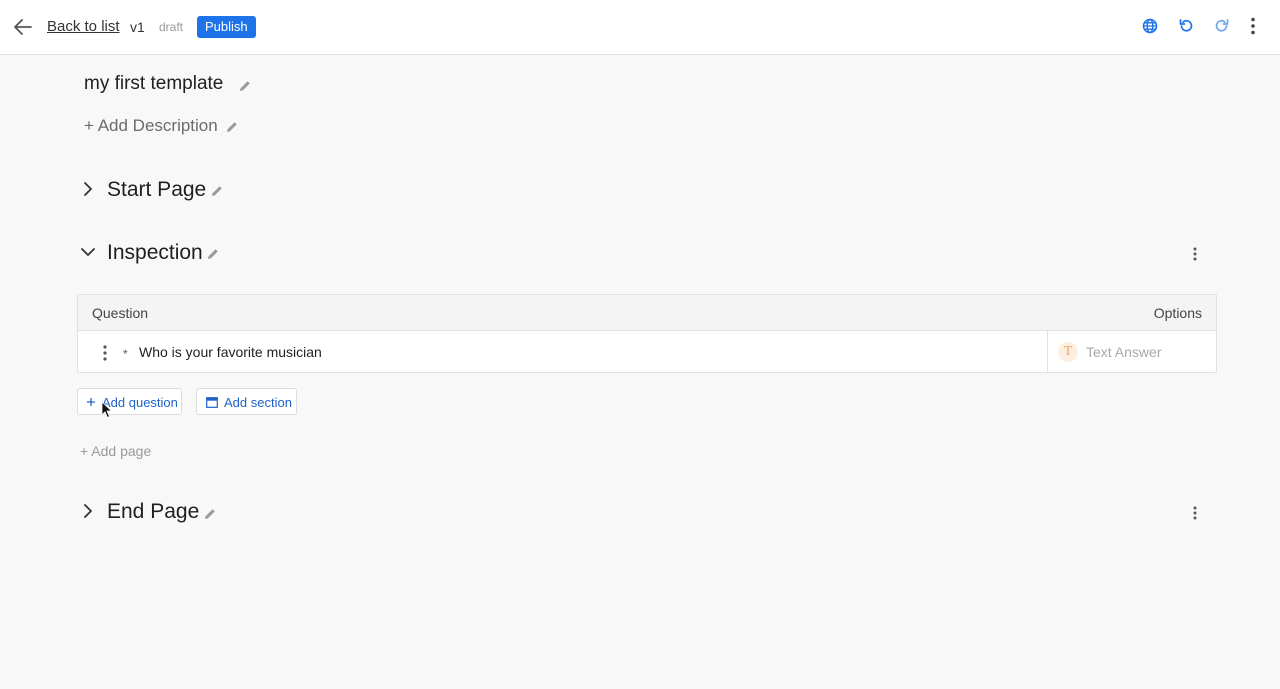 This screenshot has height=689, width=1280. What do you see at coordinates (88, 252) in the screenshot?
I see `chevron-down-icon` at bounding box center [88, 252].